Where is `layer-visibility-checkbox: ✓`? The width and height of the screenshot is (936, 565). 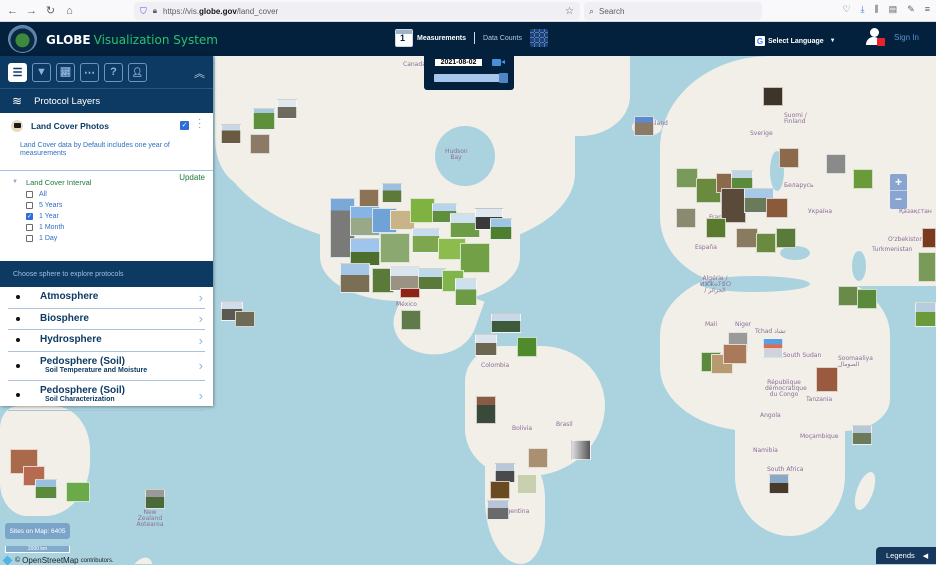 layer-visibility-checkbox: ✓ is located at coordinates (184, 125).